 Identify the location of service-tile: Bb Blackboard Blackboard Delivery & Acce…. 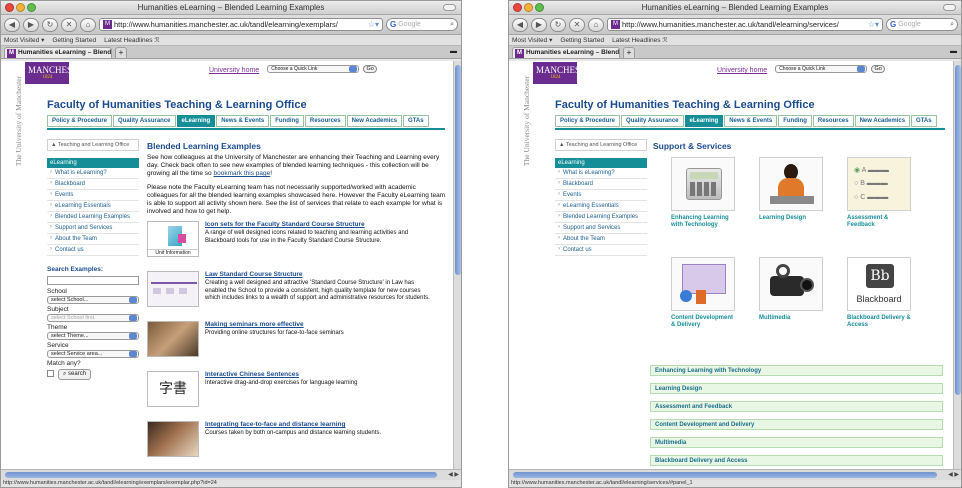
(879, 293).